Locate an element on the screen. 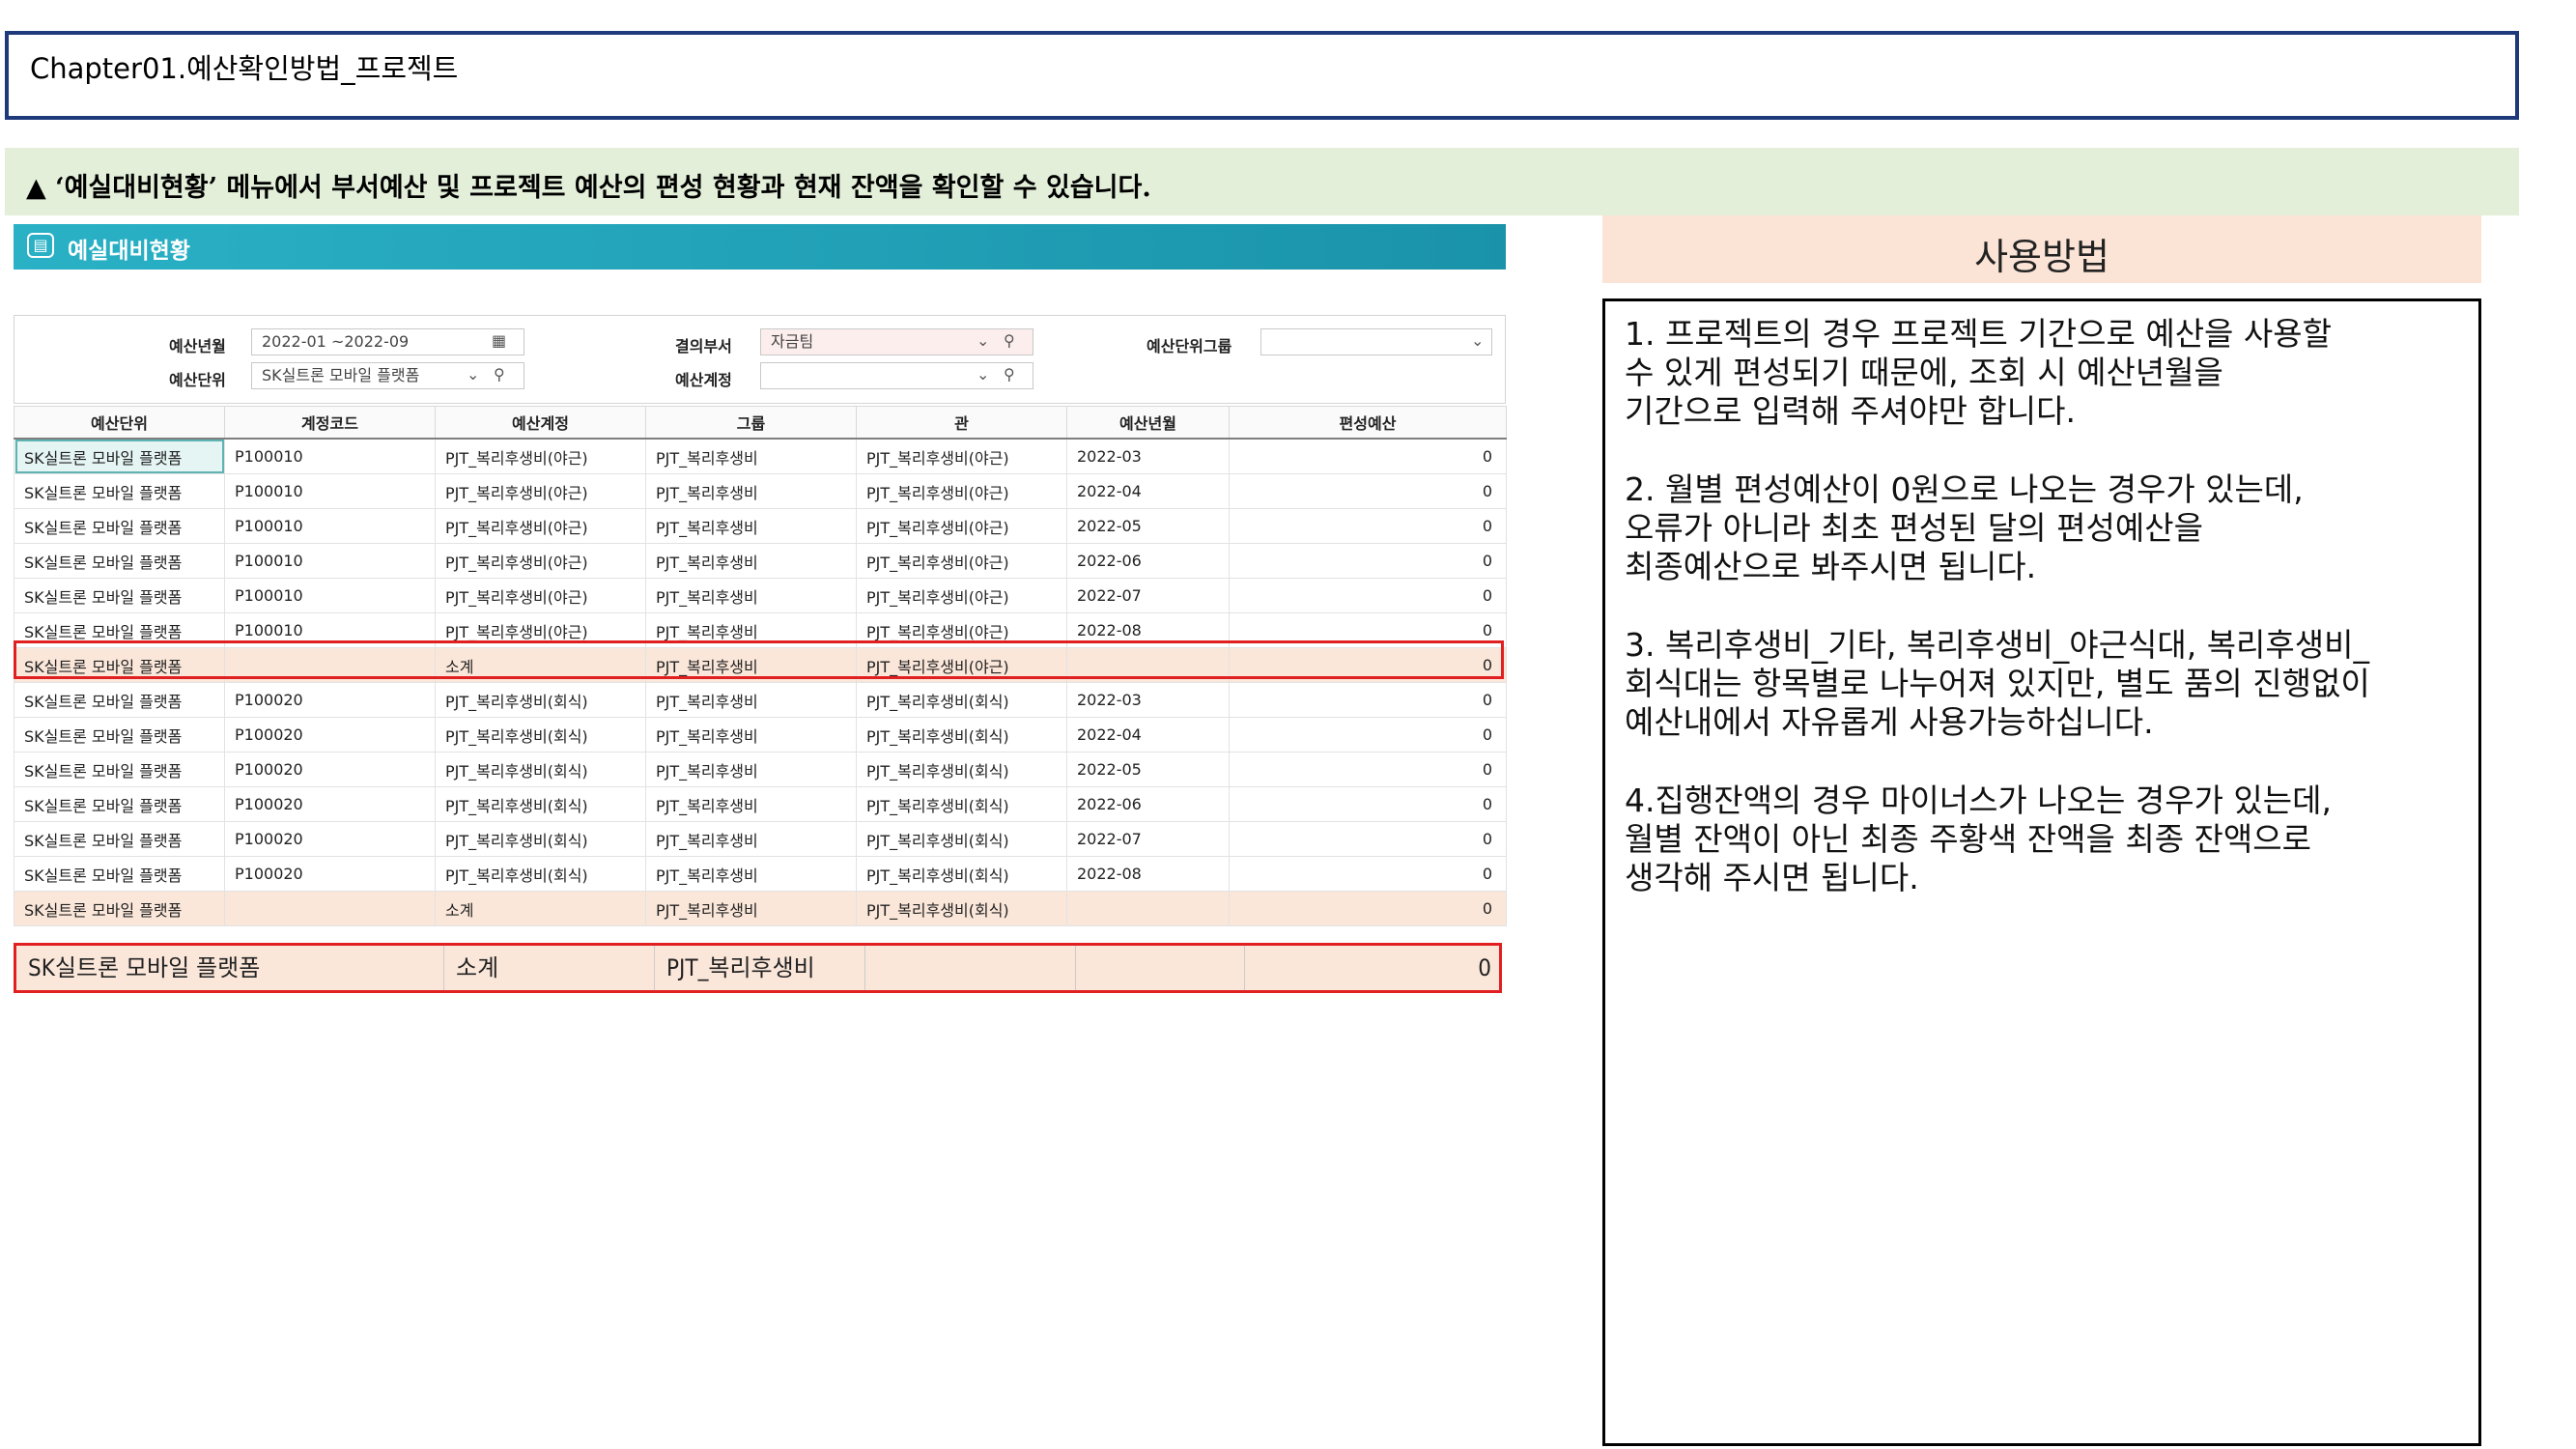 This screenshot has height=1449, width=2576. grid-header-cell: 그룹 is located at coordinates (751, 423).